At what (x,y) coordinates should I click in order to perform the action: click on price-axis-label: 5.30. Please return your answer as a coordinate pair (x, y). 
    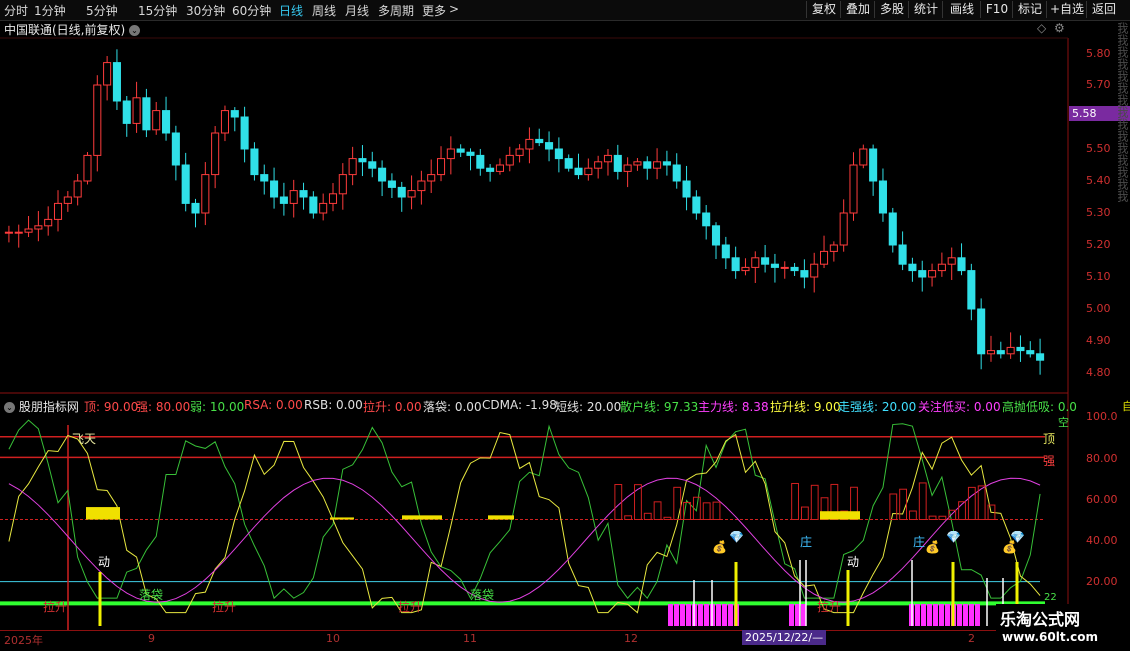
    Looking at the image, I should click on (1098, 212).